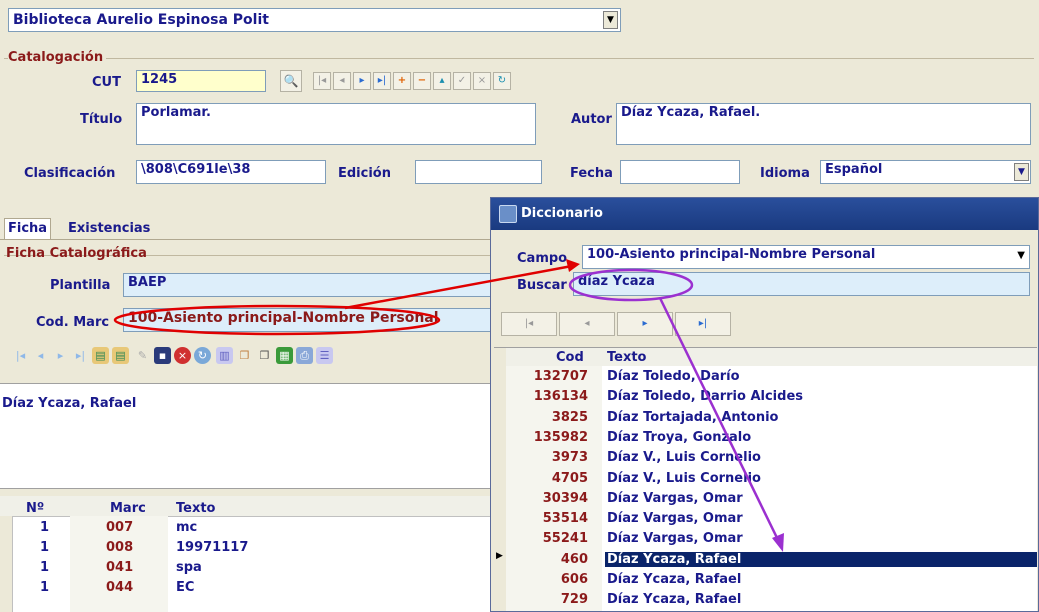 Image resolution: width=1039 pixels, height=612 pixels. What do you see at coordinates (478, 172) in the screenshot?
I see `edicion-input` at bounding box center [478, 172].